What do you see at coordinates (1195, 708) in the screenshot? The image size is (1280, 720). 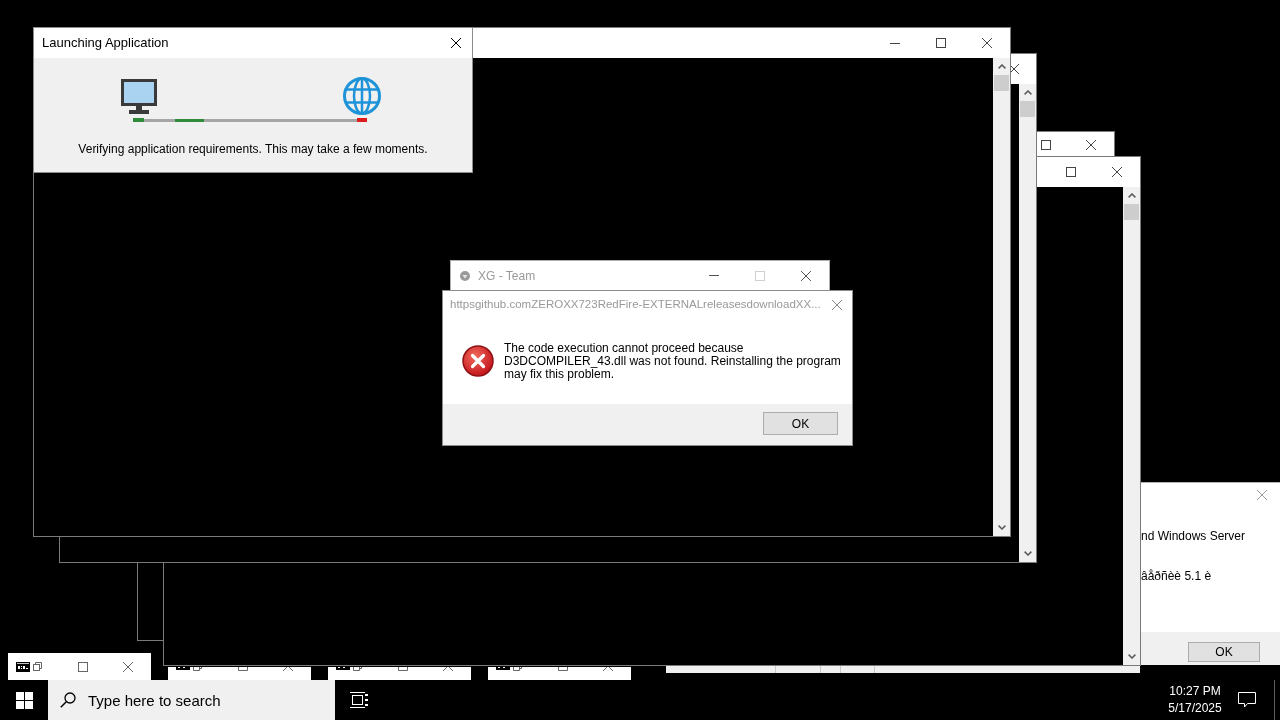 I see `clock-date: 5/17/2025` at bounding box center [1195, 708].